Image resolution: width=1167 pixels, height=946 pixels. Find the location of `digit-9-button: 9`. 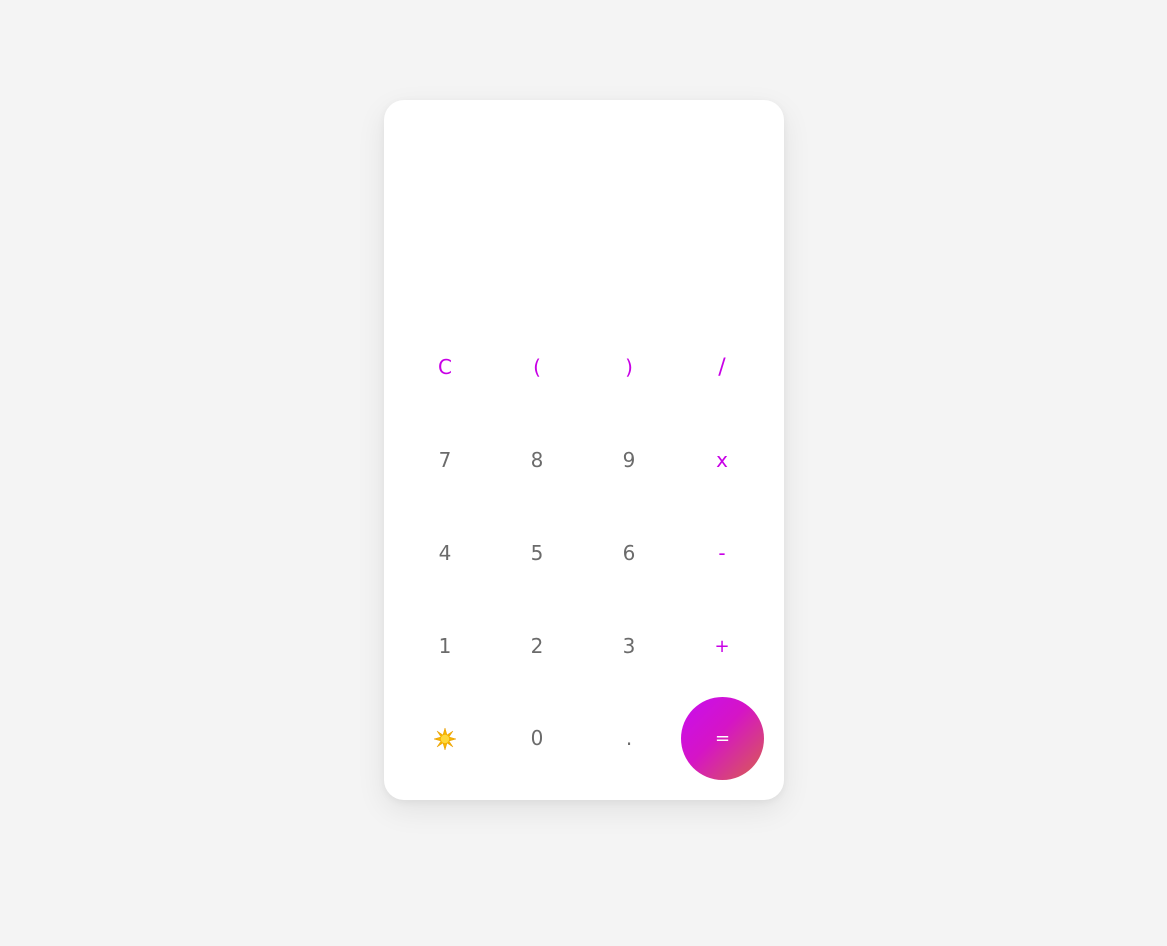

digit-9-button: 9 is located at coordinates (629, 460).